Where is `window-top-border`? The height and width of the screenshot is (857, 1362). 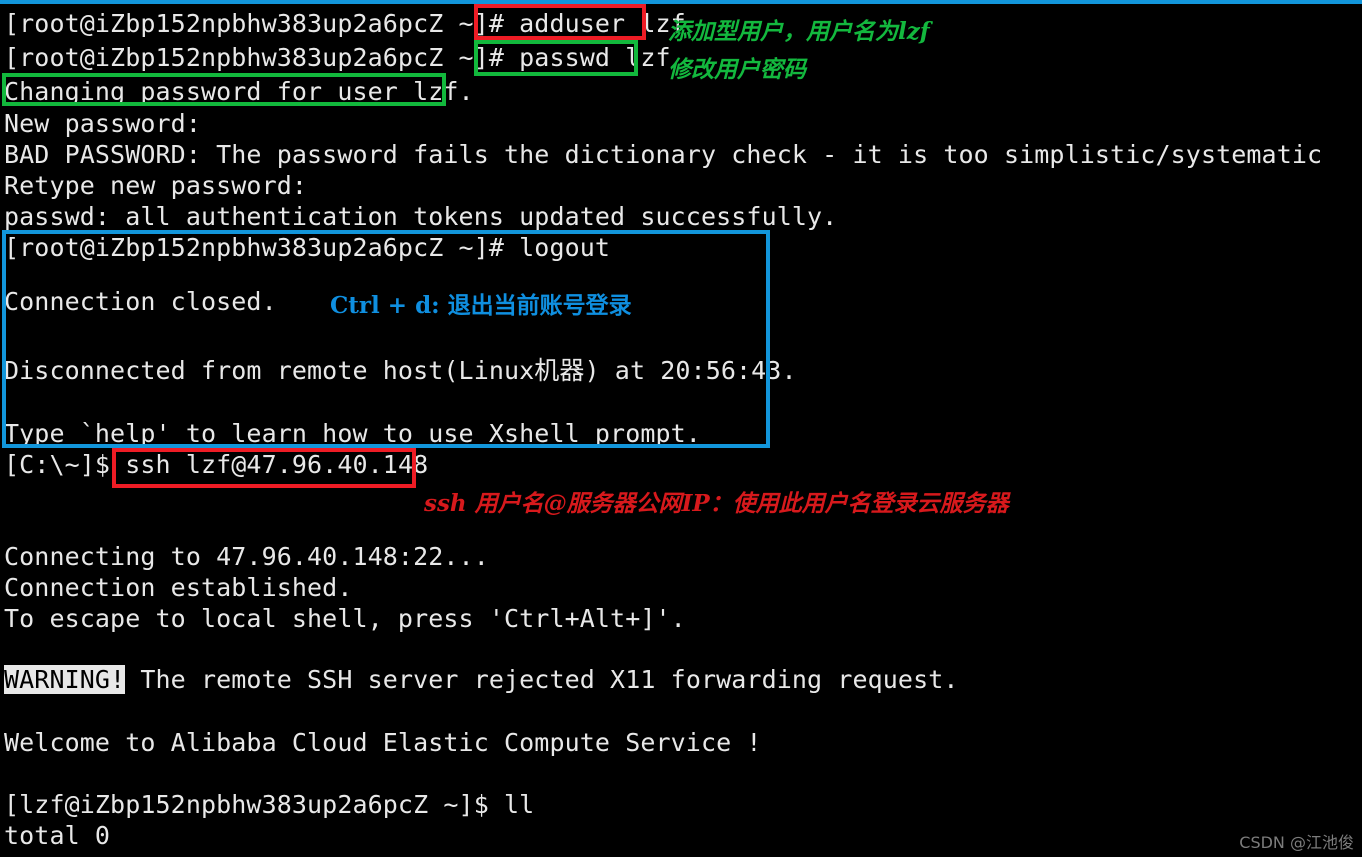
window-top-border is located at coordinates (681, 2).